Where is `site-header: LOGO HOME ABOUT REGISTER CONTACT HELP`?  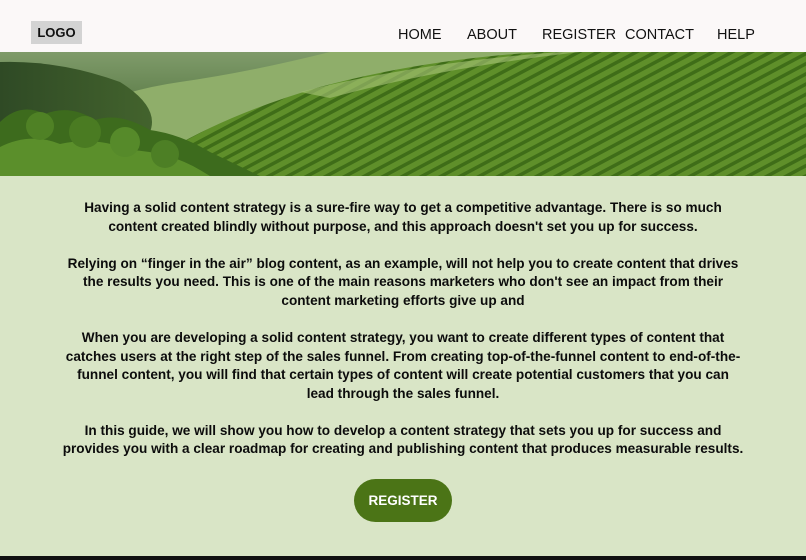 site-header: LOGO HOME ABOUT REGISTER CONTACT HELP is located at coordinates (403, 26).